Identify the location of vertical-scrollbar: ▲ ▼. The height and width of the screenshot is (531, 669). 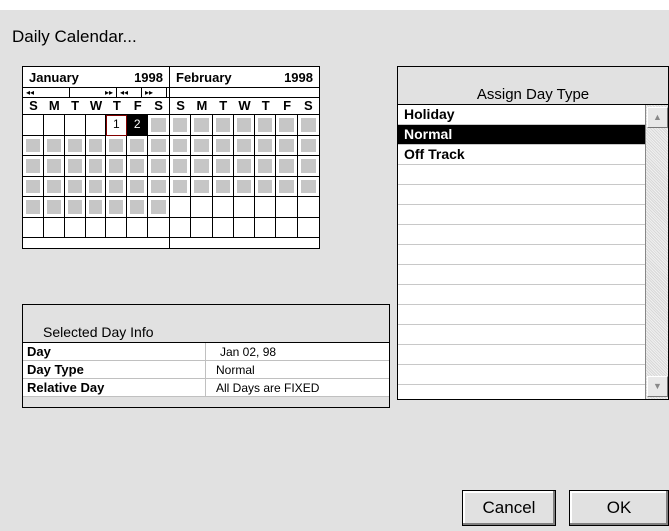
(656, 252).